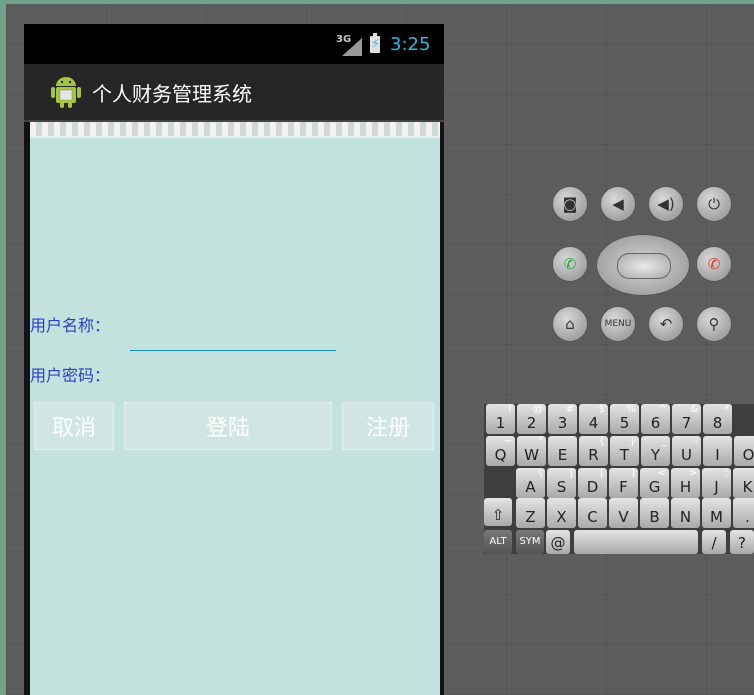 This screenshot has width=754, height=695. What do you see at coordinates (66, 92) in the screenshot?
I see `android-app-icon` at bounding box center [66, 92].